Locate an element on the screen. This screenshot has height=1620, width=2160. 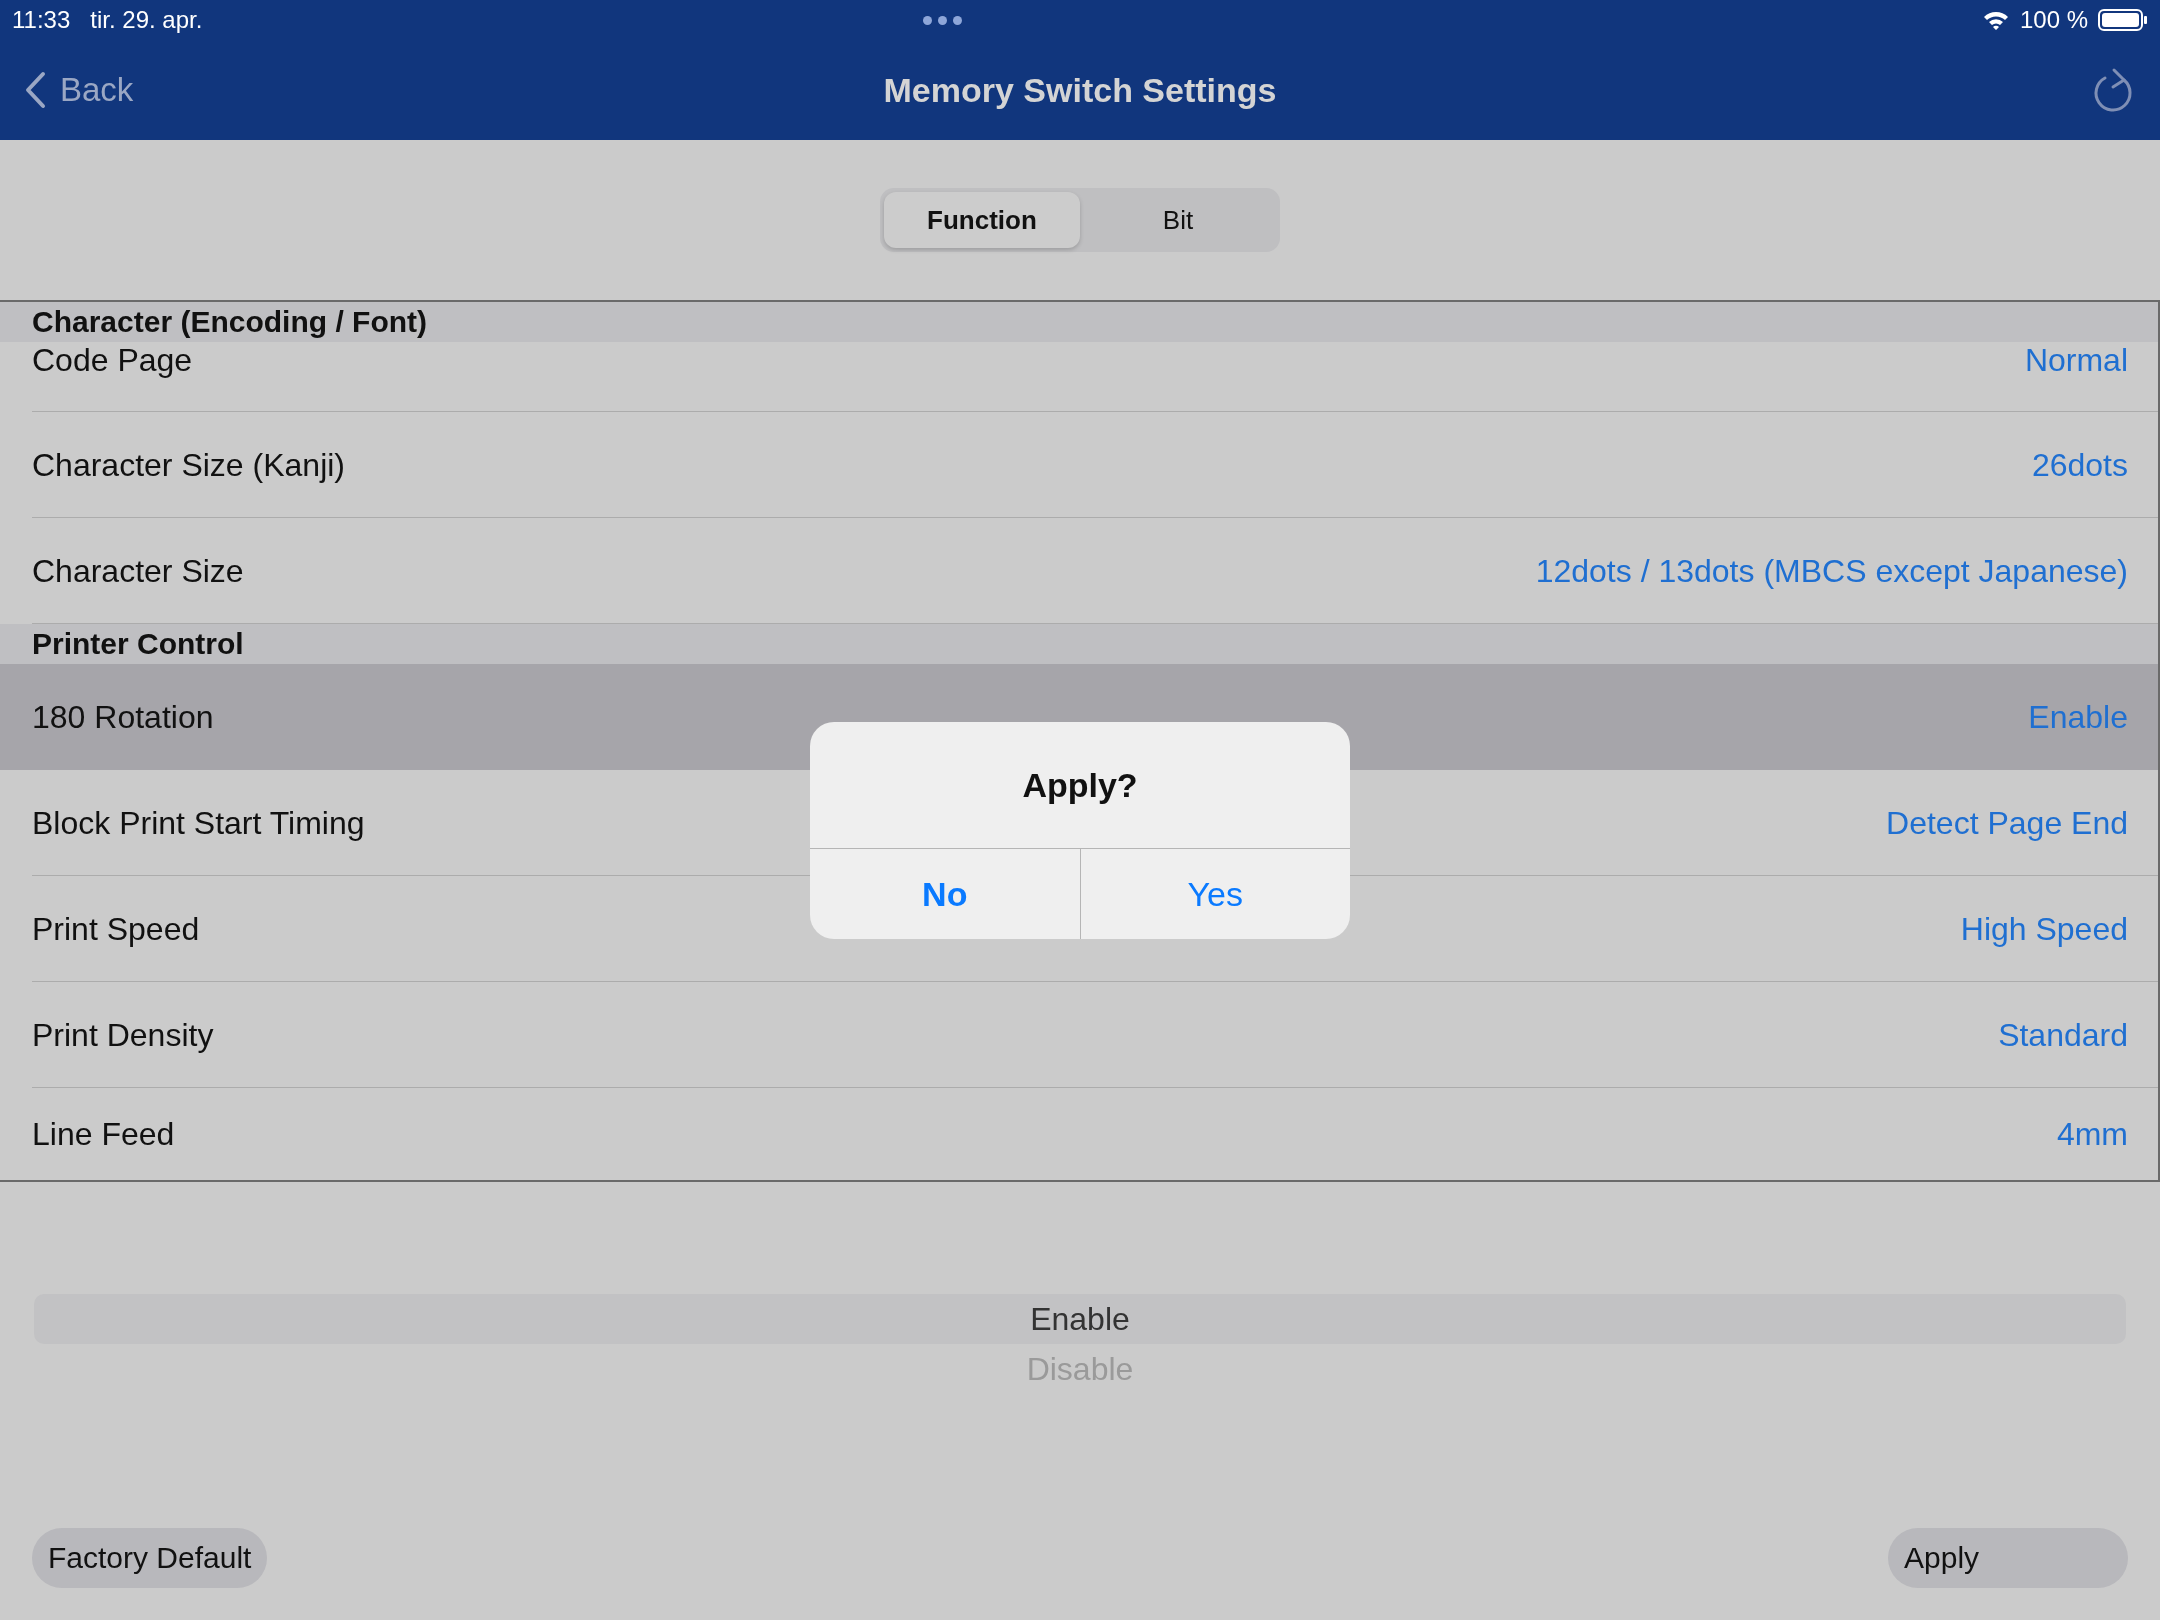
setting-label: 180 Rotation is located at coordinates (123, 717).